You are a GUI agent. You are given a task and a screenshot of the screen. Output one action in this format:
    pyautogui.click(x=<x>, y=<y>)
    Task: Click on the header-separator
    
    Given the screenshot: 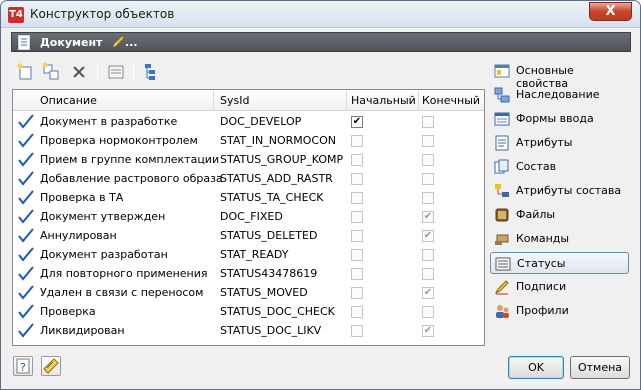 What is the action you would take?
    pyautogui.click(x=418, y=100)
    